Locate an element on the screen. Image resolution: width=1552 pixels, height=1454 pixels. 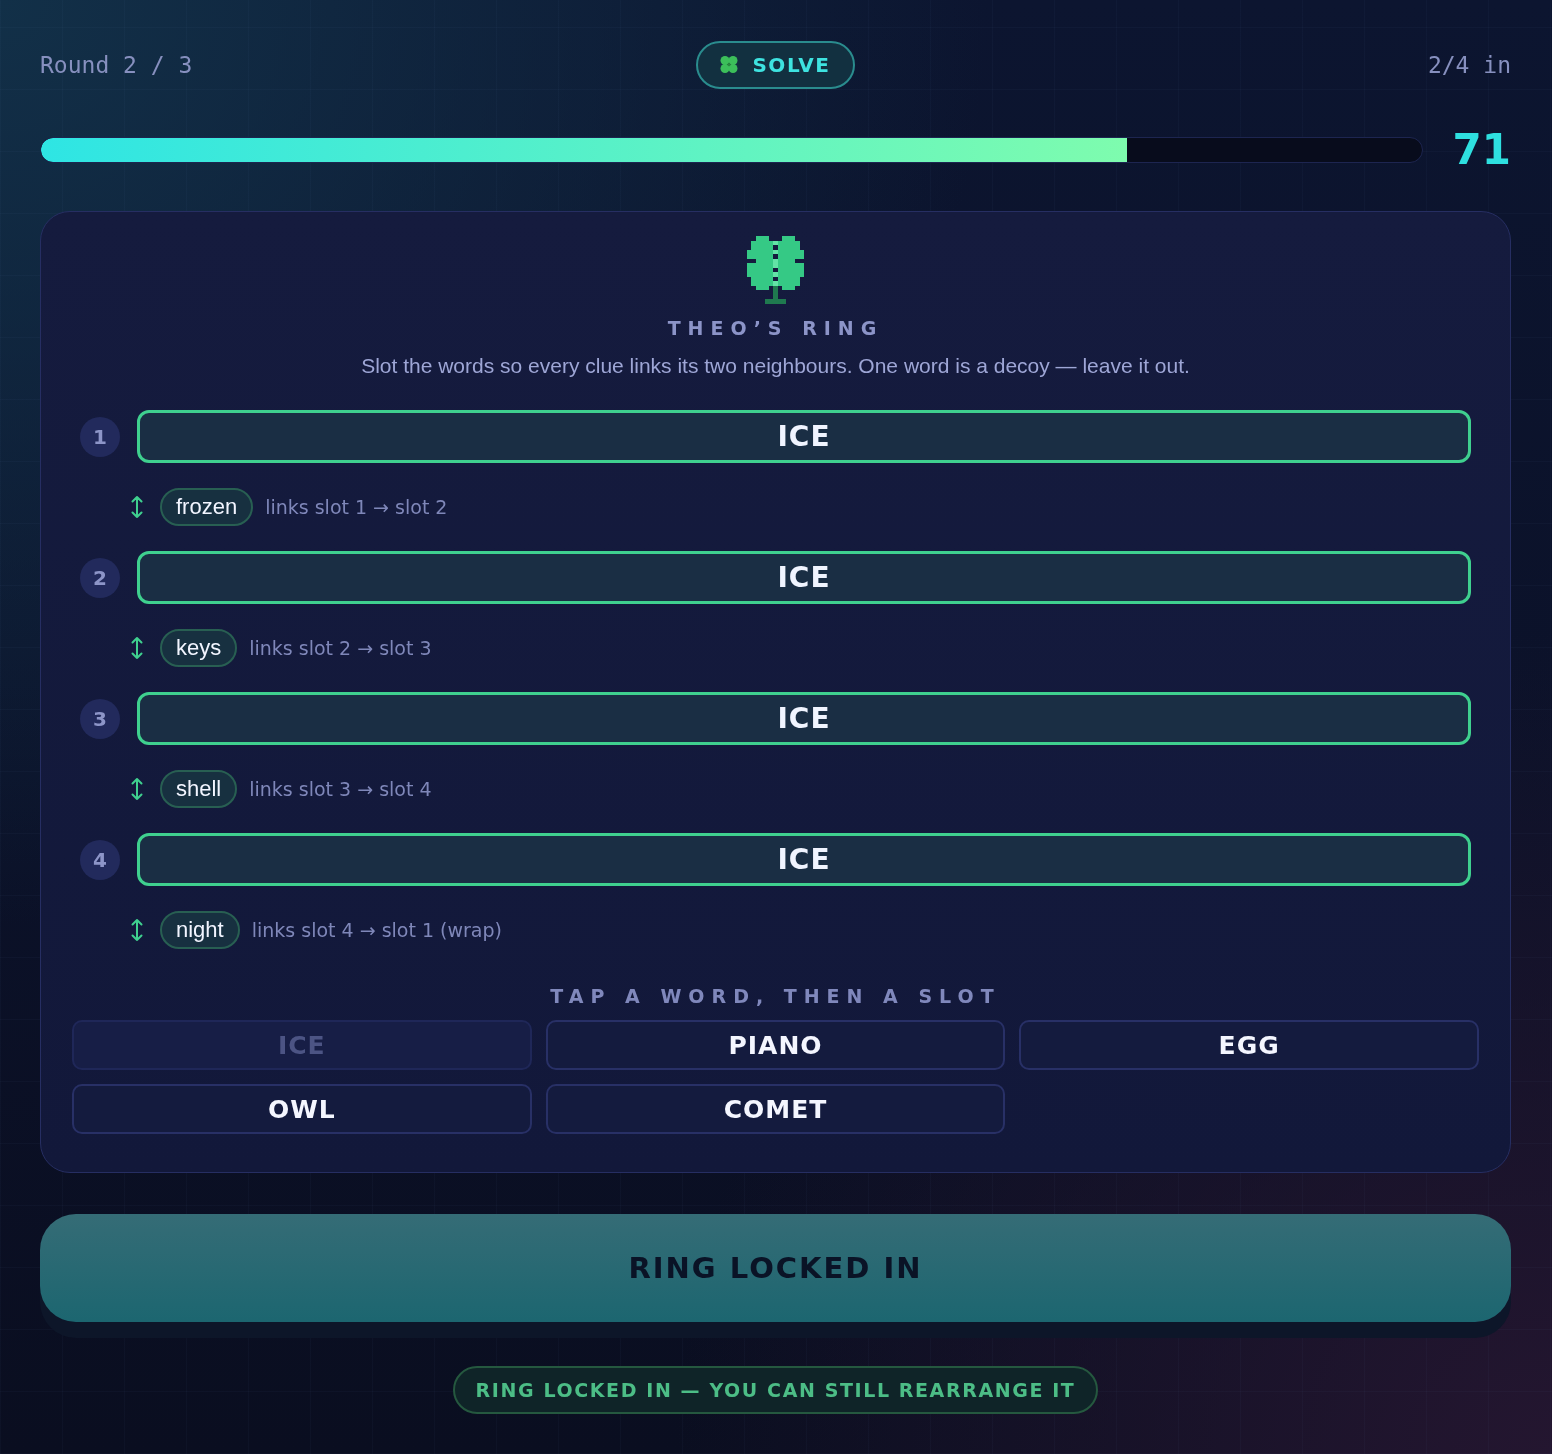
round-counter: Round 2 / 3 is located at coordinates (117, 65).